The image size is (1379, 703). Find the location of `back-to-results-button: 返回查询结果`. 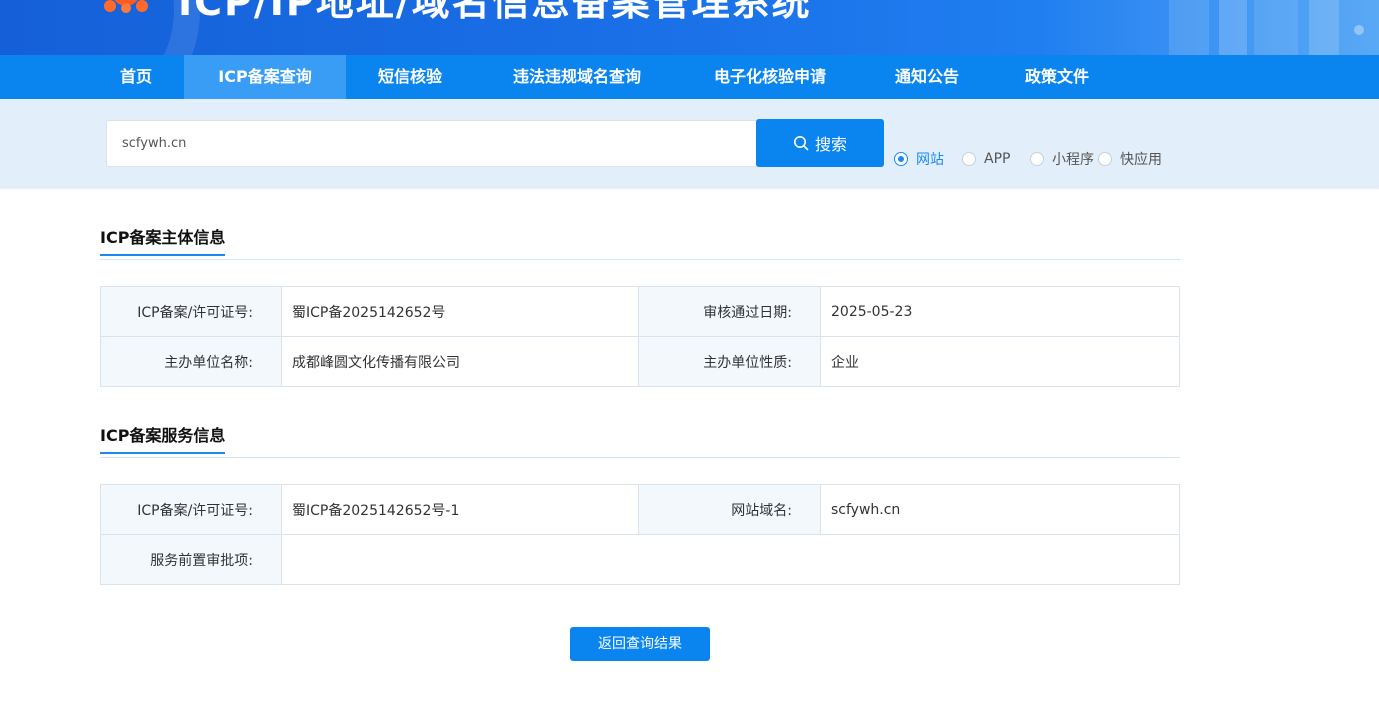

back-to-results-button: 返回查询结果 is located at coordinates (640, 644).